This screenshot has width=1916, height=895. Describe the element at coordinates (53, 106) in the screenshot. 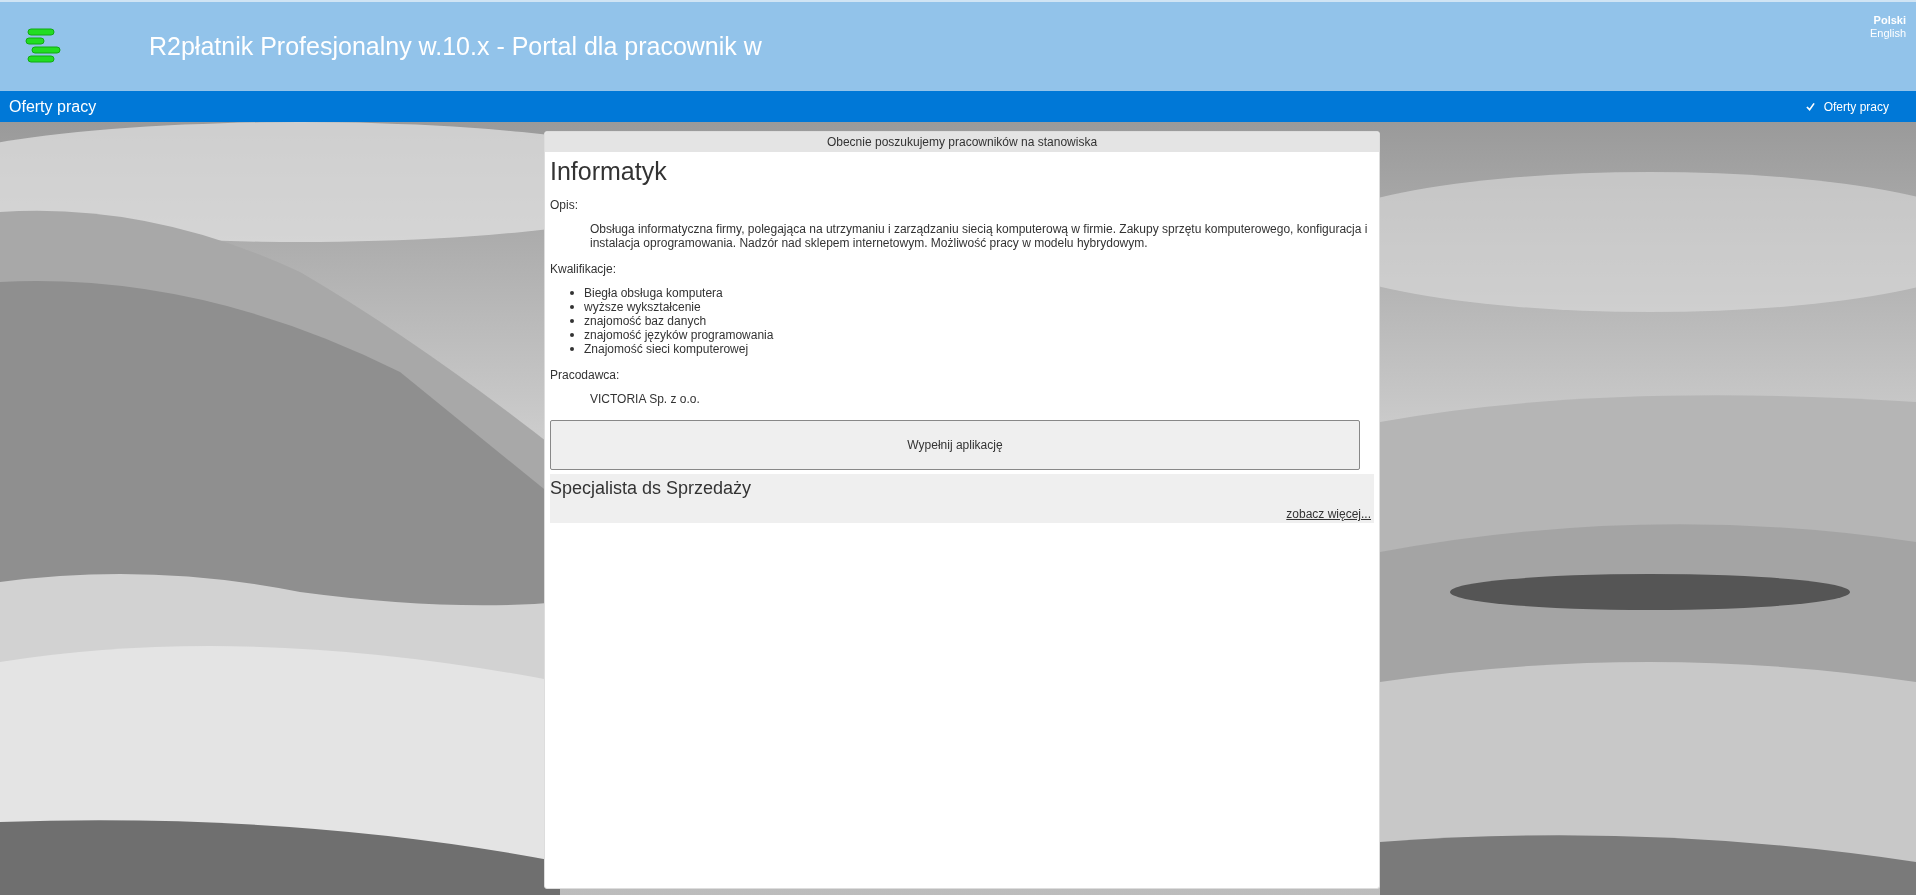

I see `page-title: Oferty pracy` at that location.